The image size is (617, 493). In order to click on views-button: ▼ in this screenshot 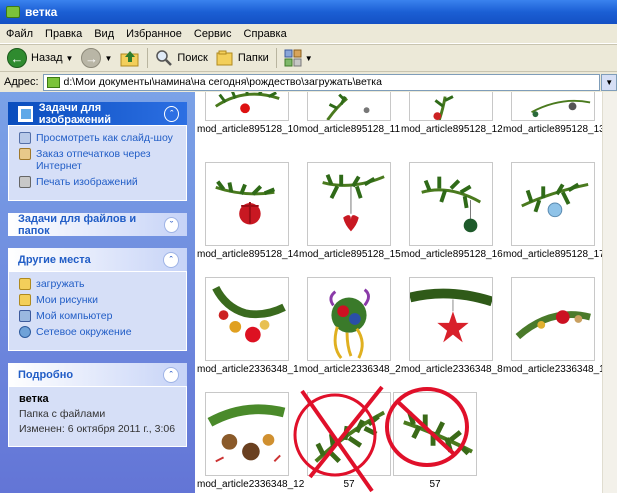, I will do `click(298, 58)`.